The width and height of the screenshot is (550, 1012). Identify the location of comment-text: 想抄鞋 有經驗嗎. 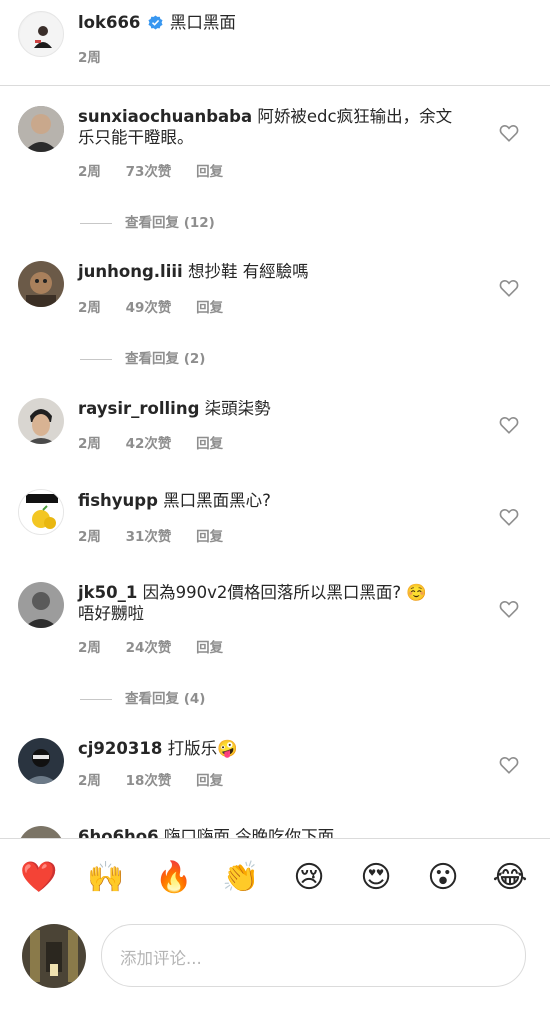
(248, 271).